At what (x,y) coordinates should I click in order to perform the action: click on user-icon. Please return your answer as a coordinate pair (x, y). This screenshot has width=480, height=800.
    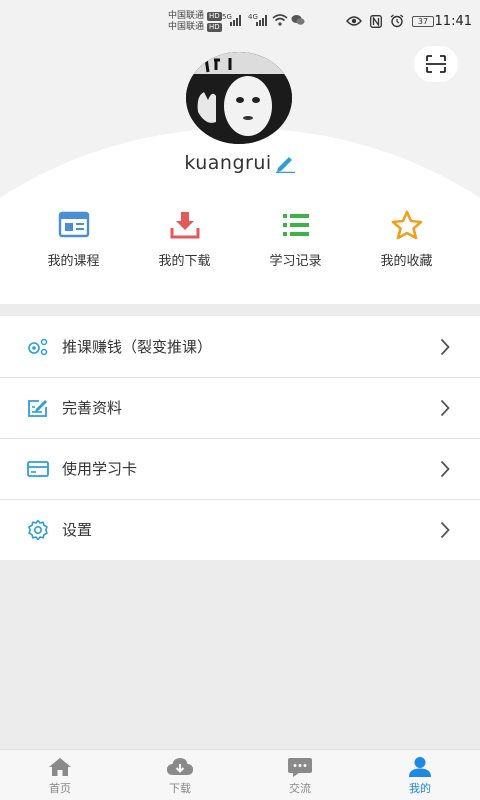
    Looking at the image, I should click on (420, 767).